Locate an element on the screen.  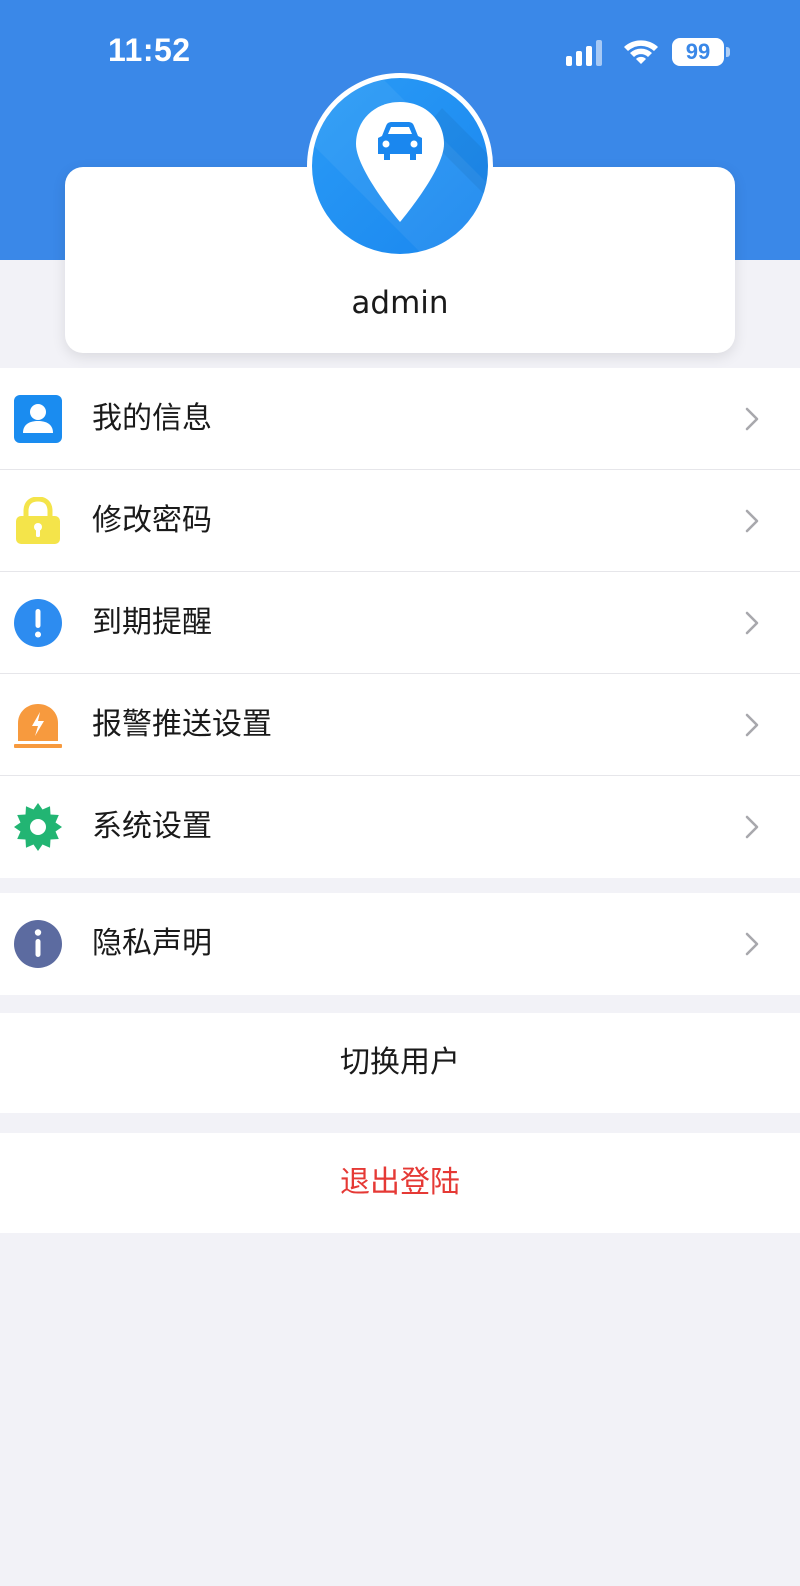
menu-item-expiry-reminder: 到期提醒 is located at coordinates (400, 623).